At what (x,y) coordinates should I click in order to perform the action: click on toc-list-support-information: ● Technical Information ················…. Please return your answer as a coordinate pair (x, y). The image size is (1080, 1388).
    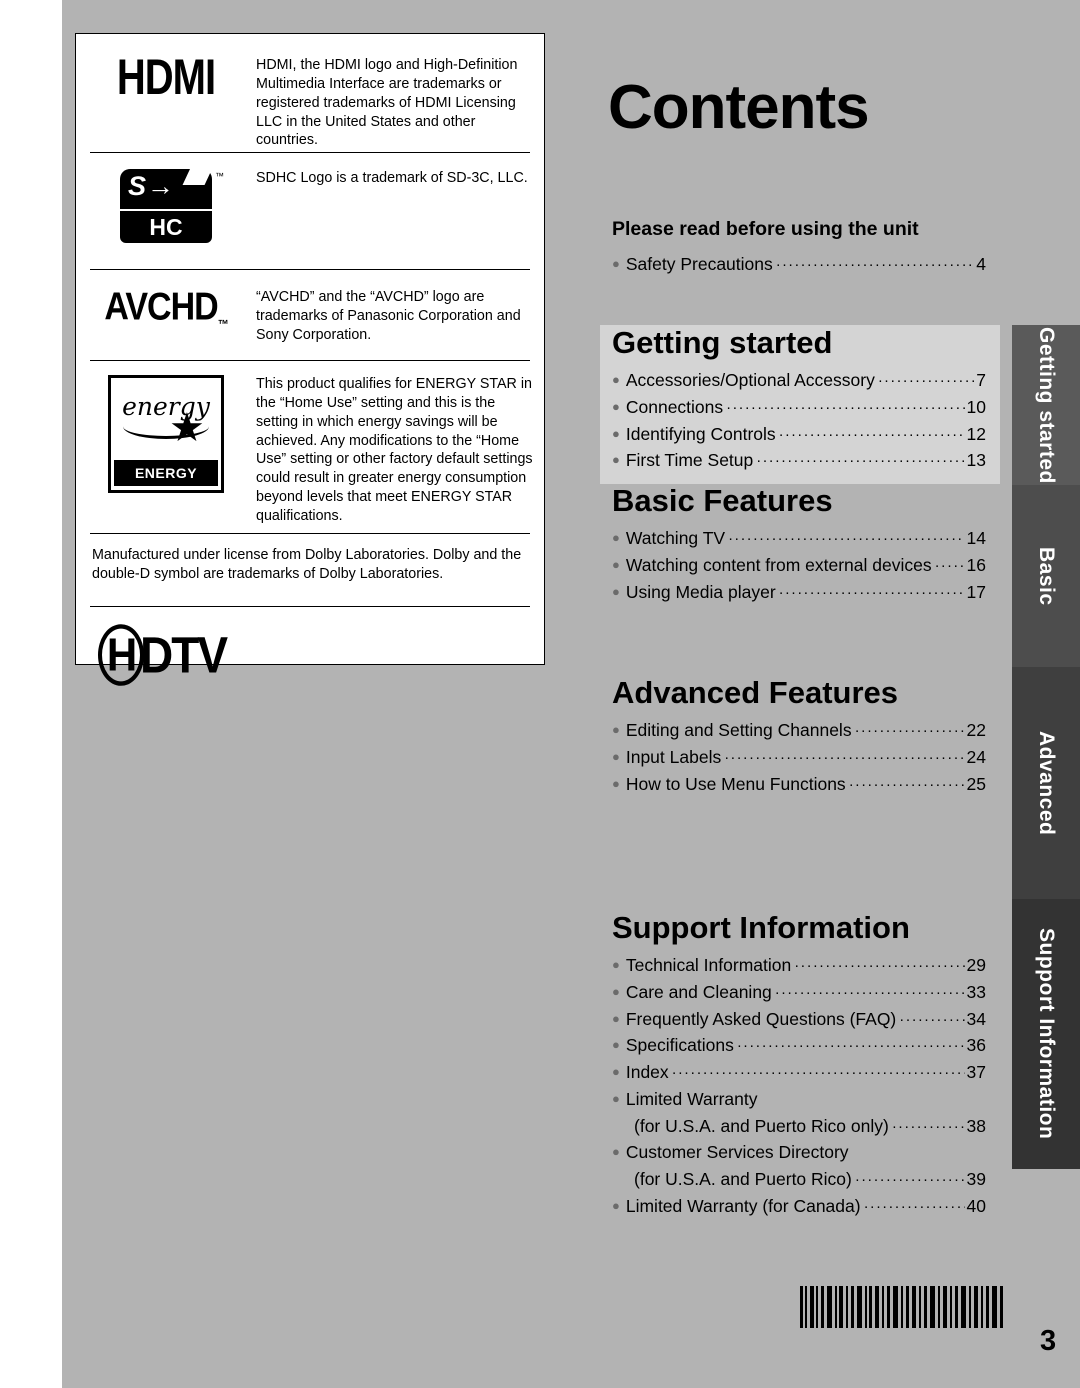
    Looking at the image, I should click on (800, 1091).